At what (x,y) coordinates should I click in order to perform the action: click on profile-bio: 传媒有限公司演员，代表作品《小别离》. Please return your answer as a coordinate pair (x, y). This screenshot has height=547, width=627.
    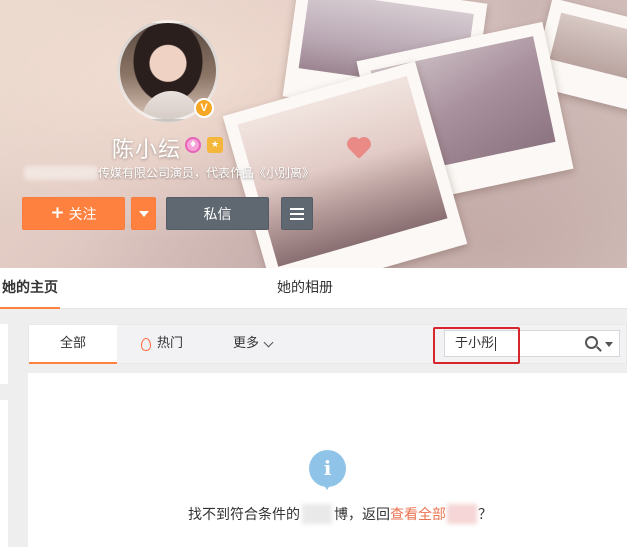
    Looking at the image, I should click on (206, 173).